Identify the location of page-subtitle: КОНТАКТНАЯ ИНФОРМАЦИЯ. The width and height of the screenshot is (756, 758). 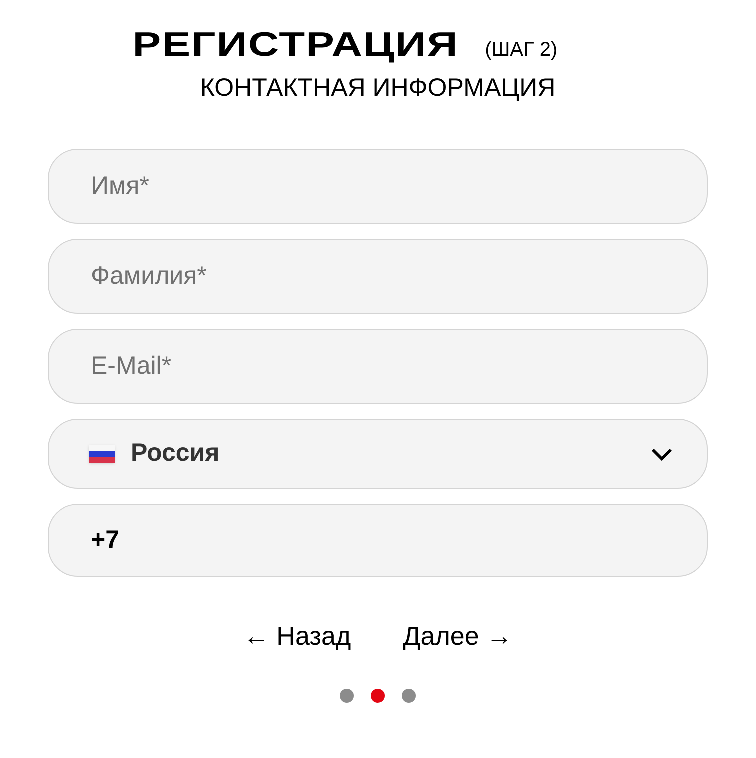
(378, 88).